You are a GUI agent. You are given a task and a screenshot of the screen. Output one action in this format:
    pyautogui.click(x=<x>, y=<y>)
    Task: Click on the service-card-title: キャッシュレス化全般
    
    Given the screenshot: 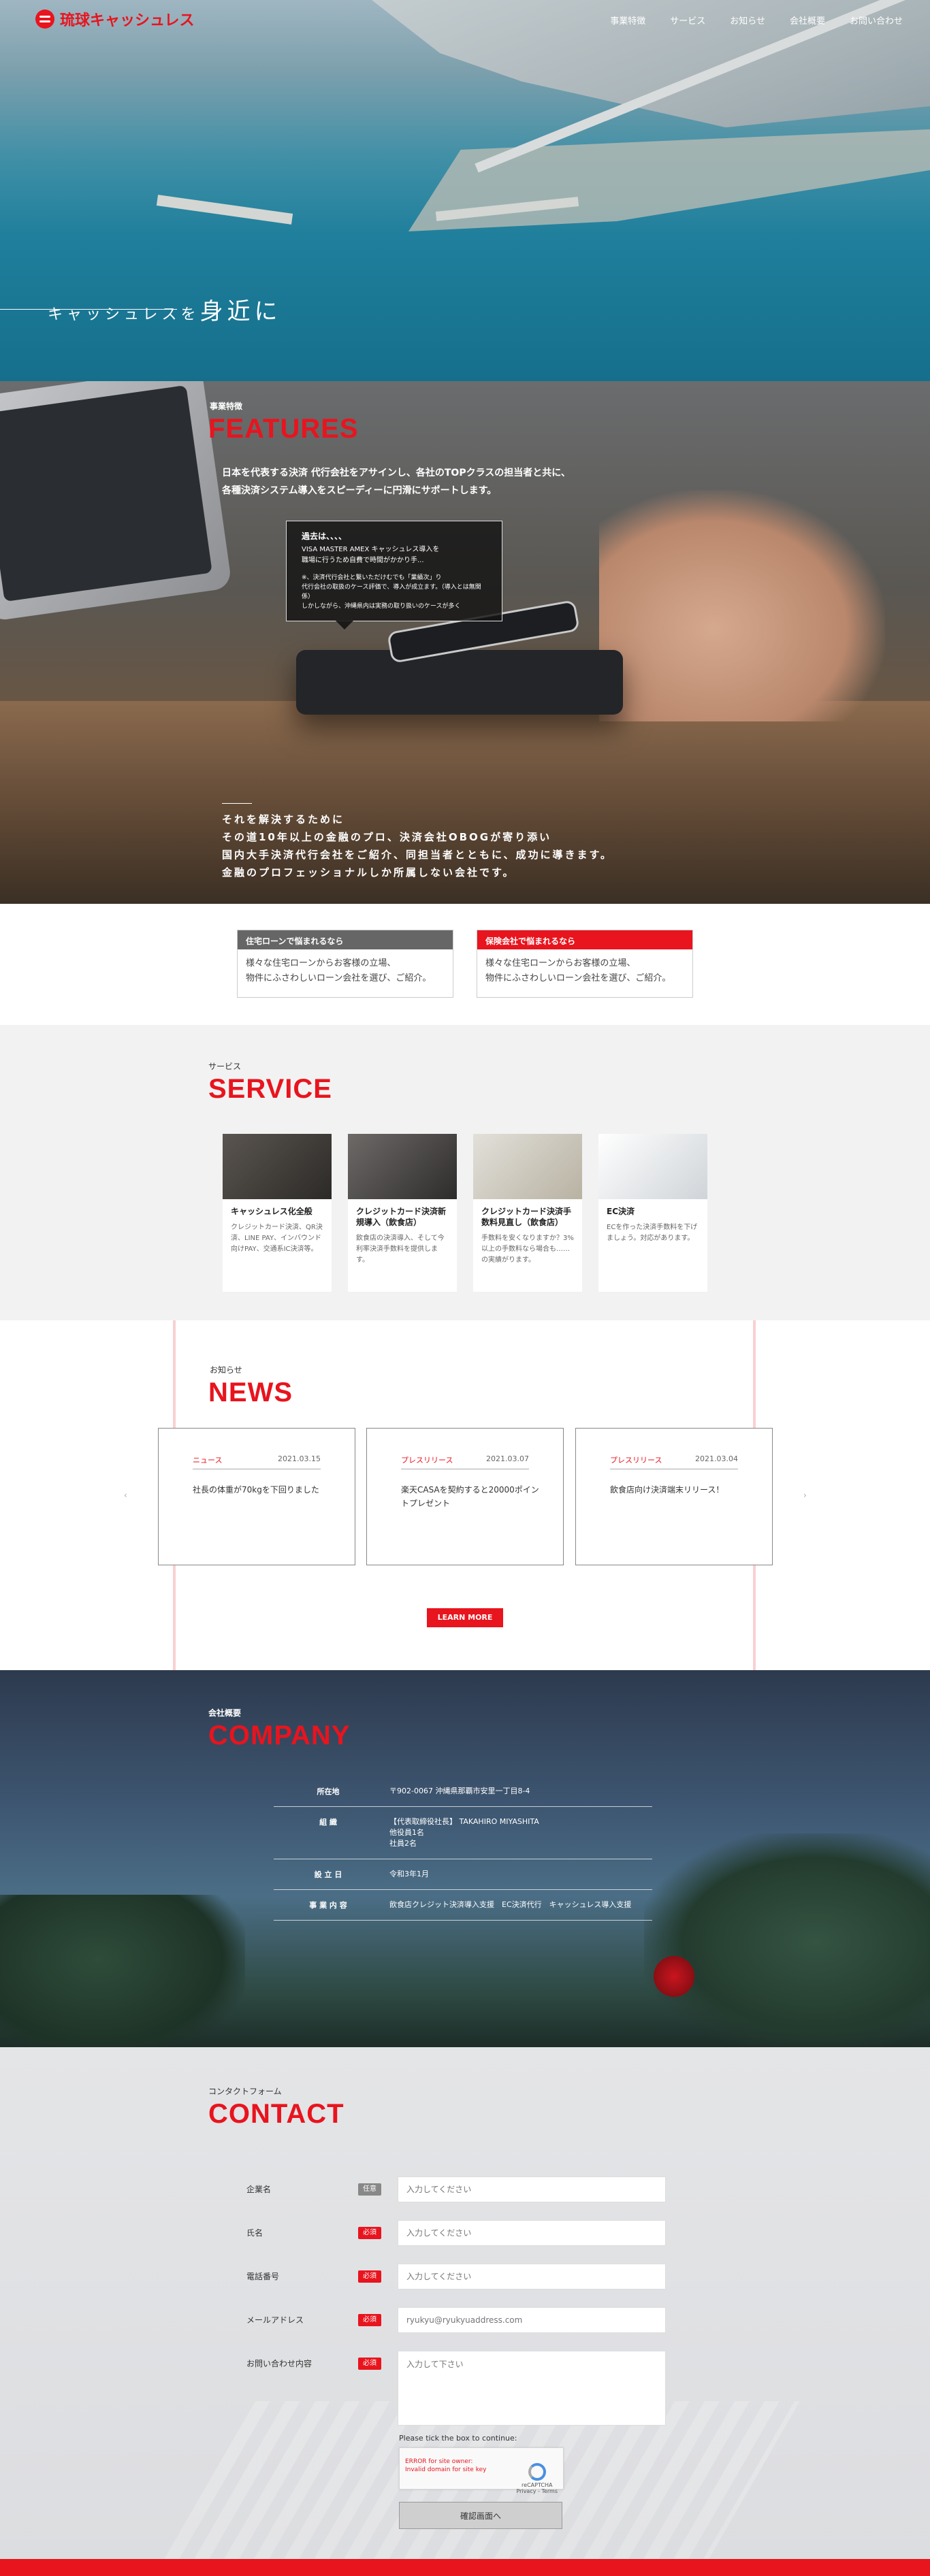 What is the action you would take?
    pyautogui.click(x=271, y=1211)
    